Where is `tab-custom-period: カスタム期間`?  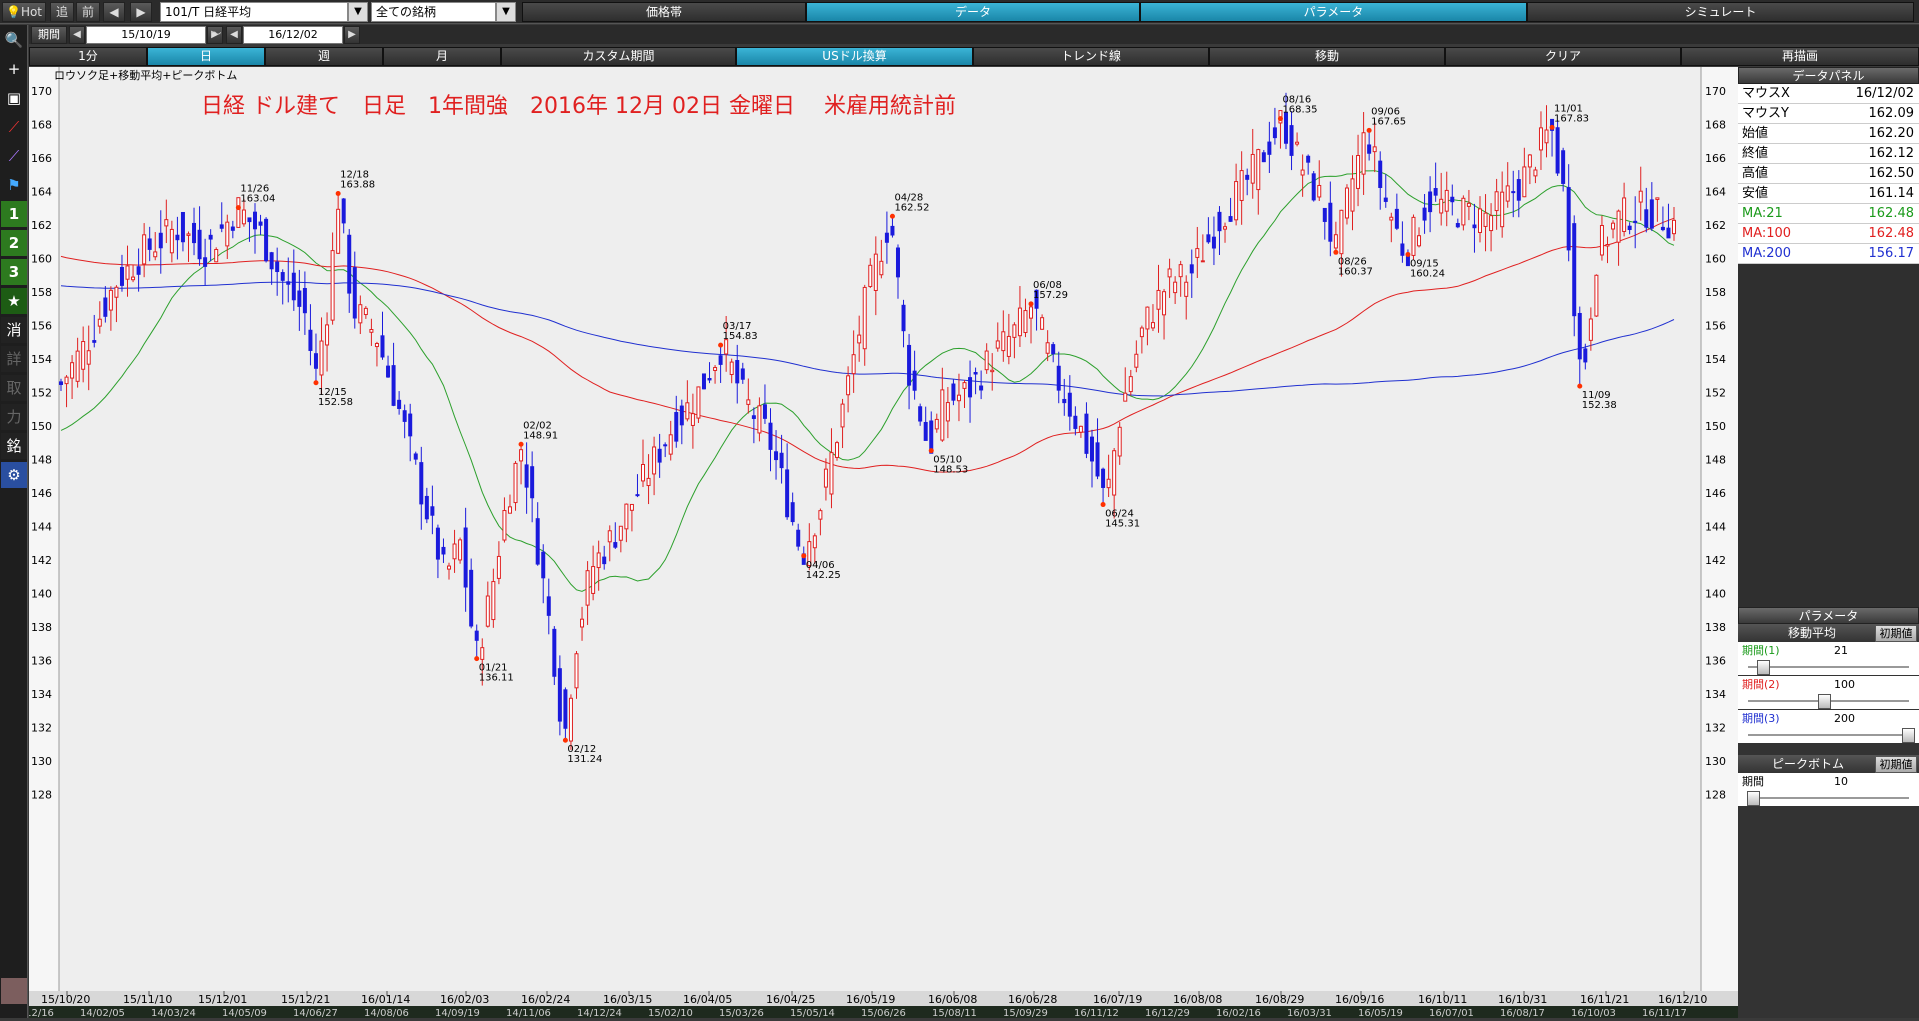
tab-custom-period: カスタム期間 is located at coordinates (618, 56).